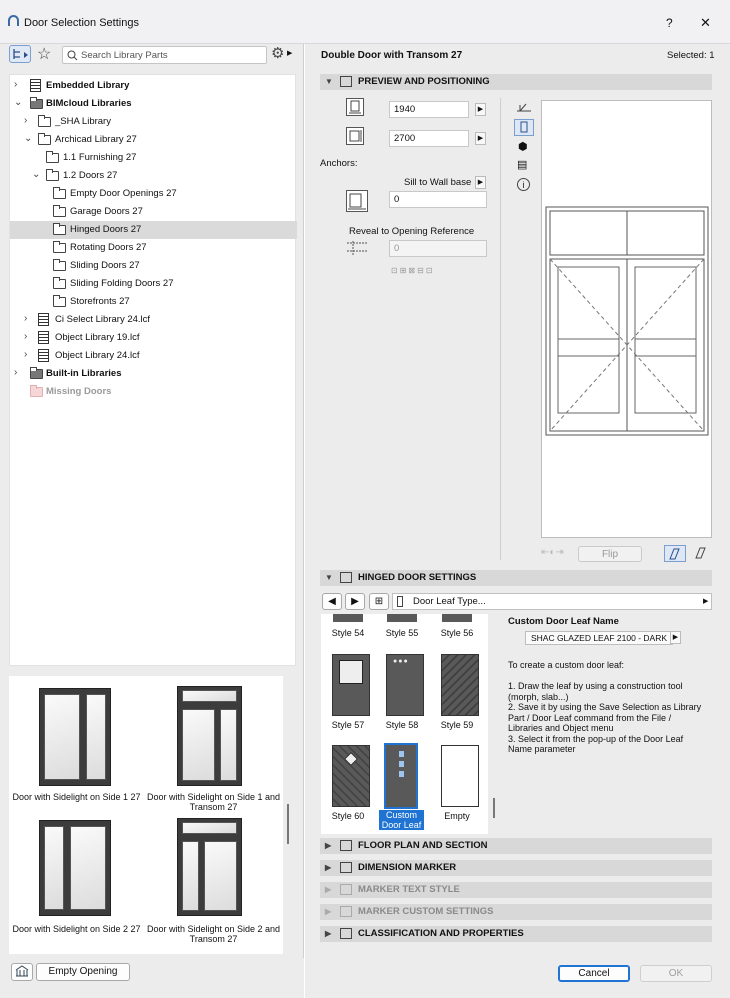  Describe the element at coordinates (105, 265) in the screenshot. I see `tree-item-label: Sliding Doors 27` at that location.